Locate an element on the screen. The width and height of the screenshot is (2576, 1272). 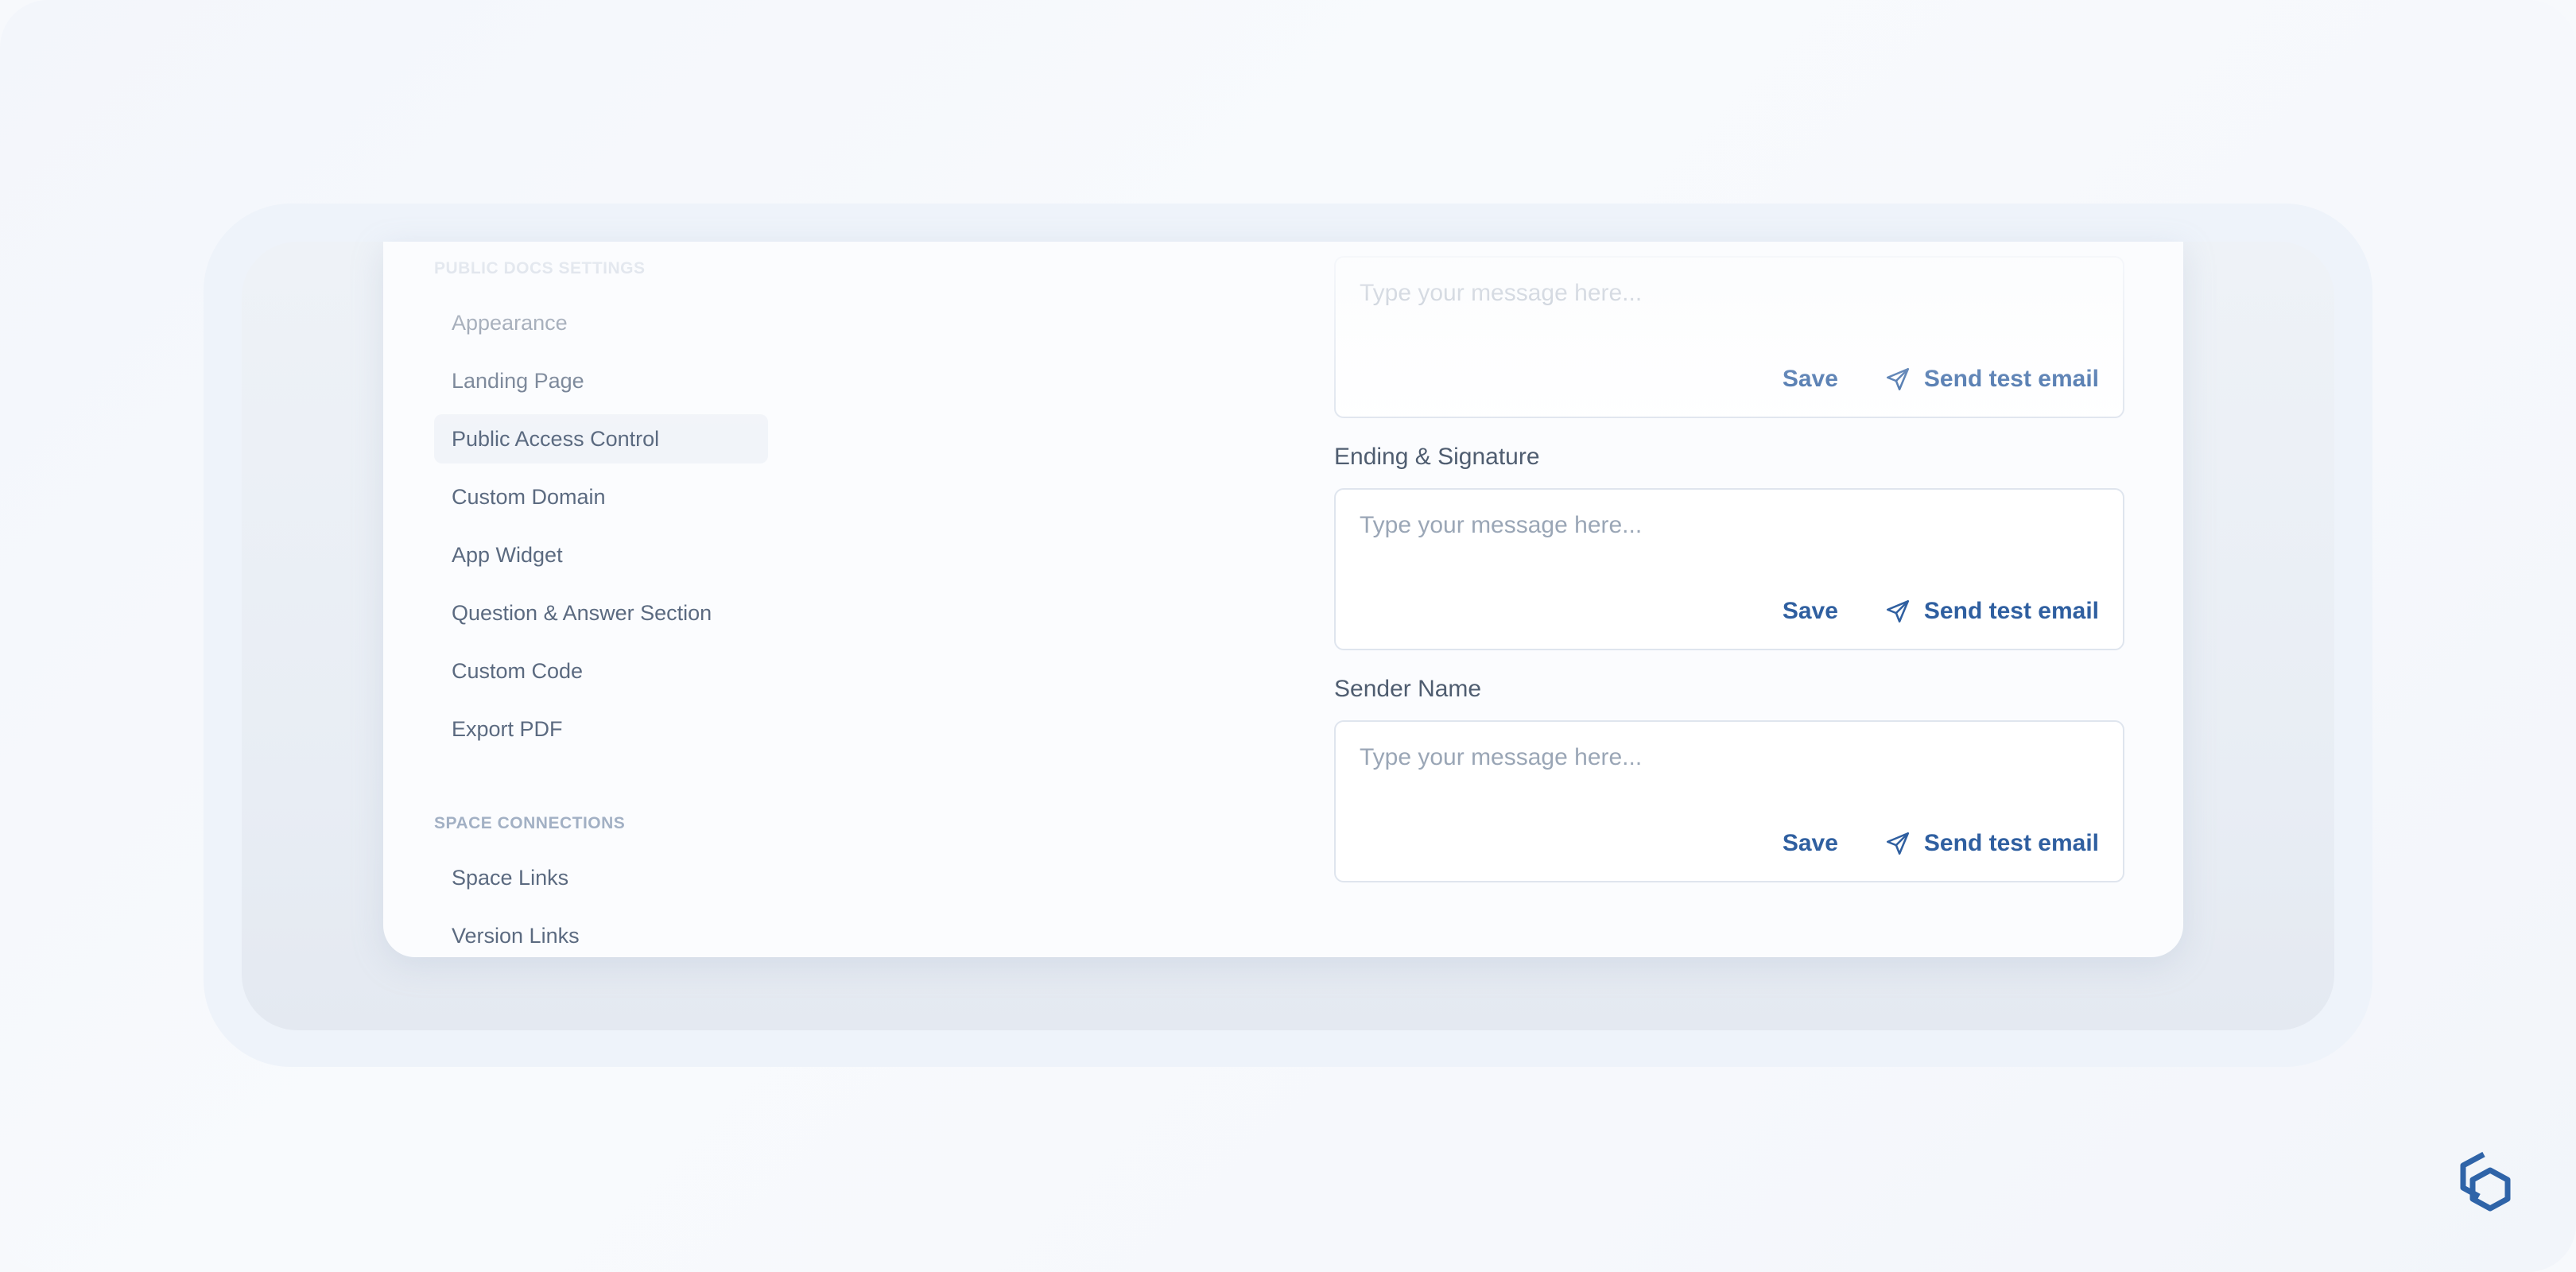
section-title-space-connections: SPACE CONNECTIONS is located at coordinates (530, 823).